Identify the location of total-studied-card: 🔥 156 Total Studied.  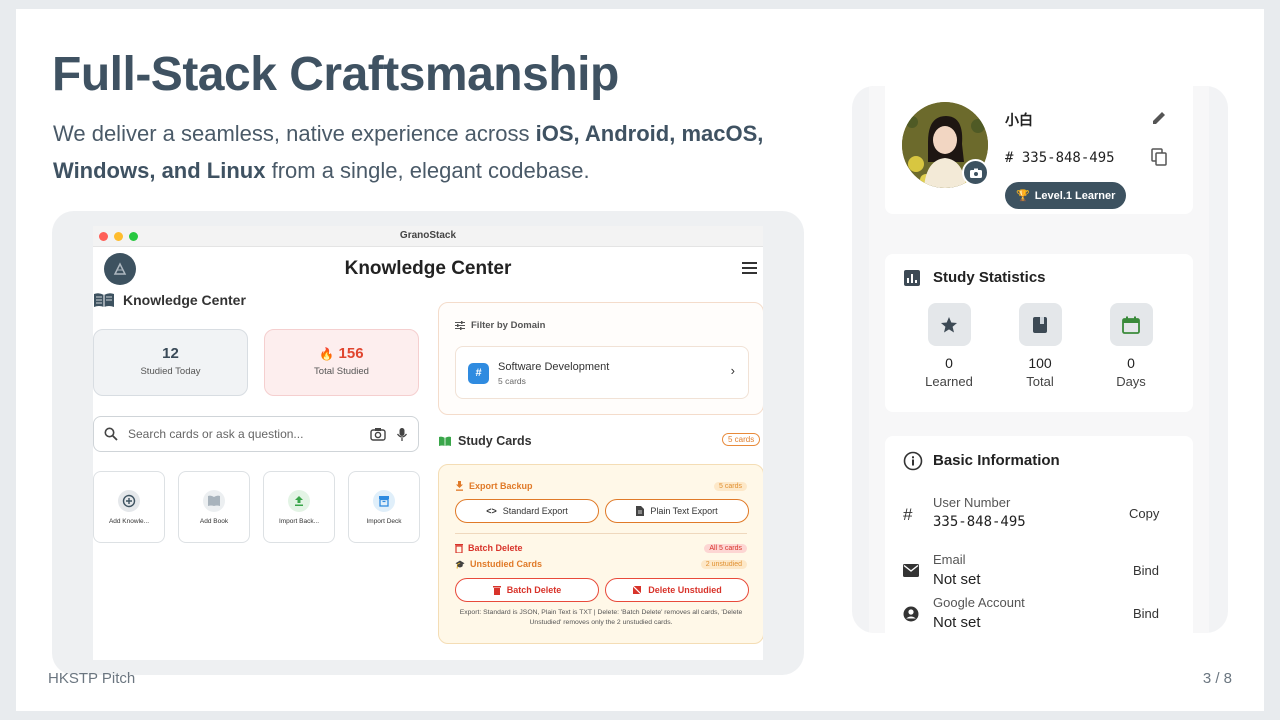
(341, 362).